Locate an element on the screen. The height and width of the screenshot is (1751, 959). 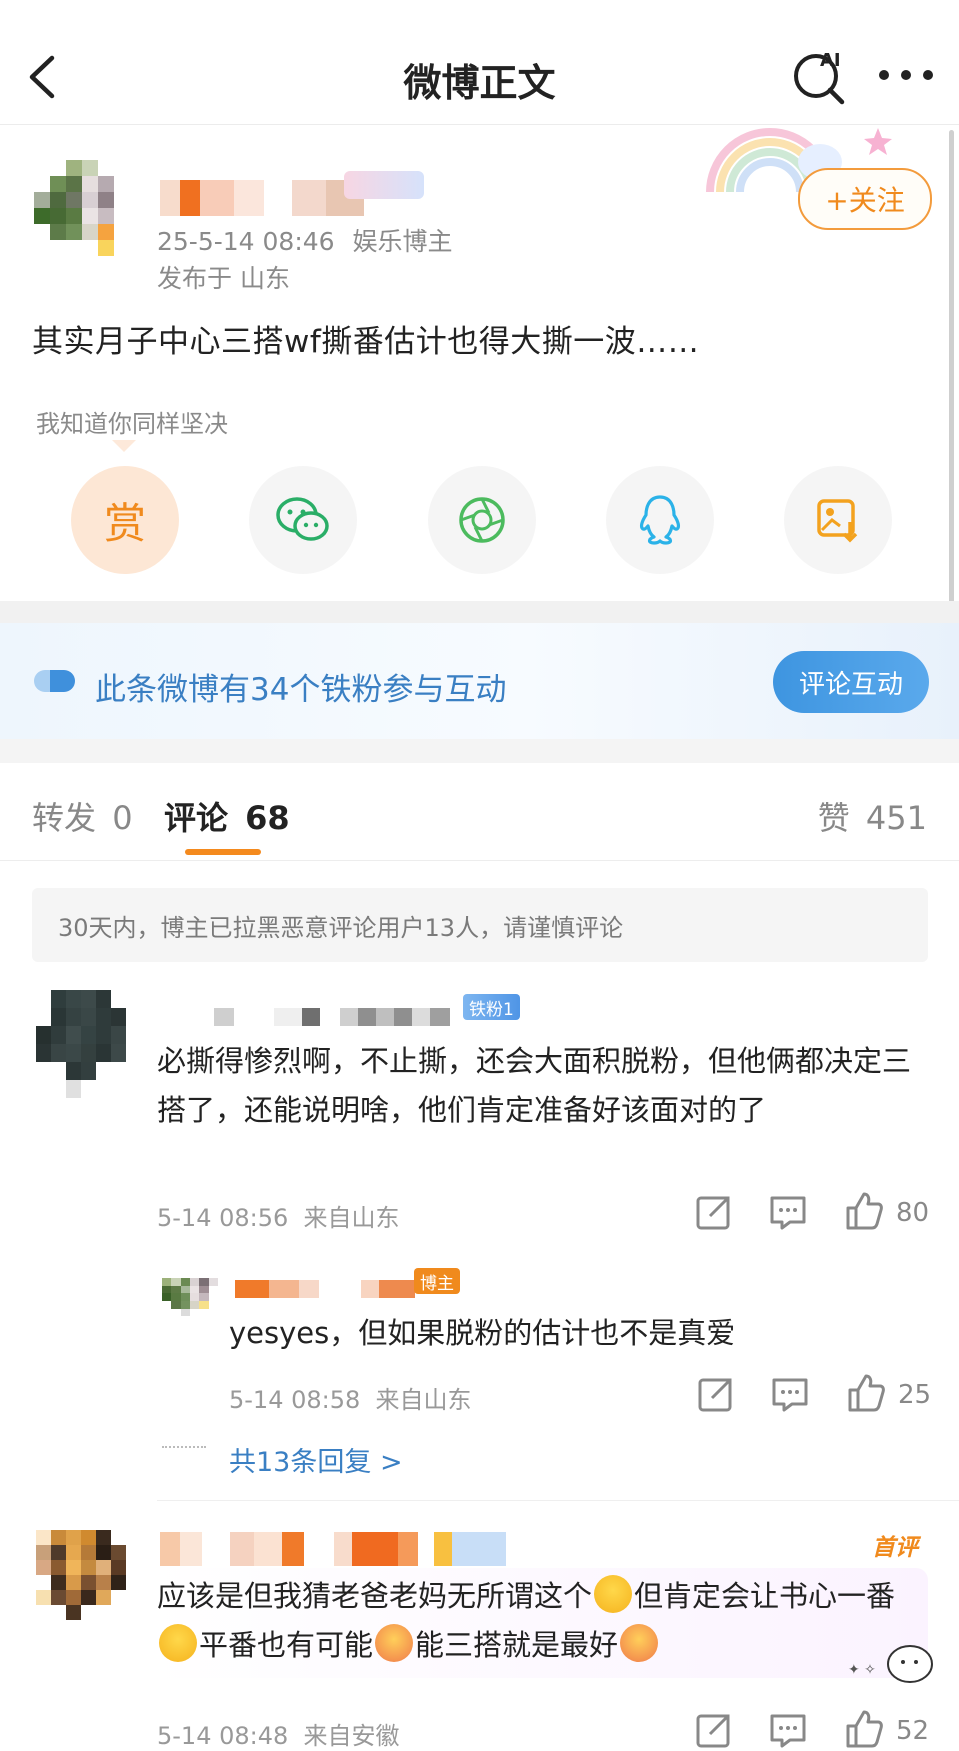
more-replies-link: 共13条回复 > is located at coordinates (316, 1459).